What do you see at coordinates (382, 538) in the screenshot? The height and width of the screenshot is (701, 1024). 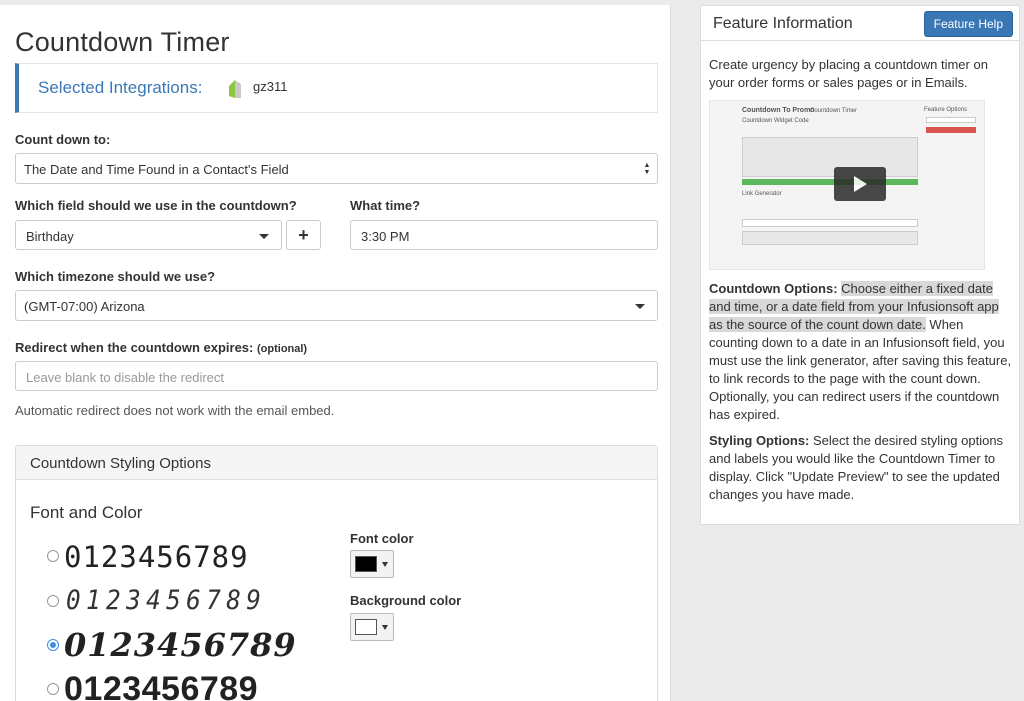 I see `font-color-label: Font color` at bounding box center [382, 538].